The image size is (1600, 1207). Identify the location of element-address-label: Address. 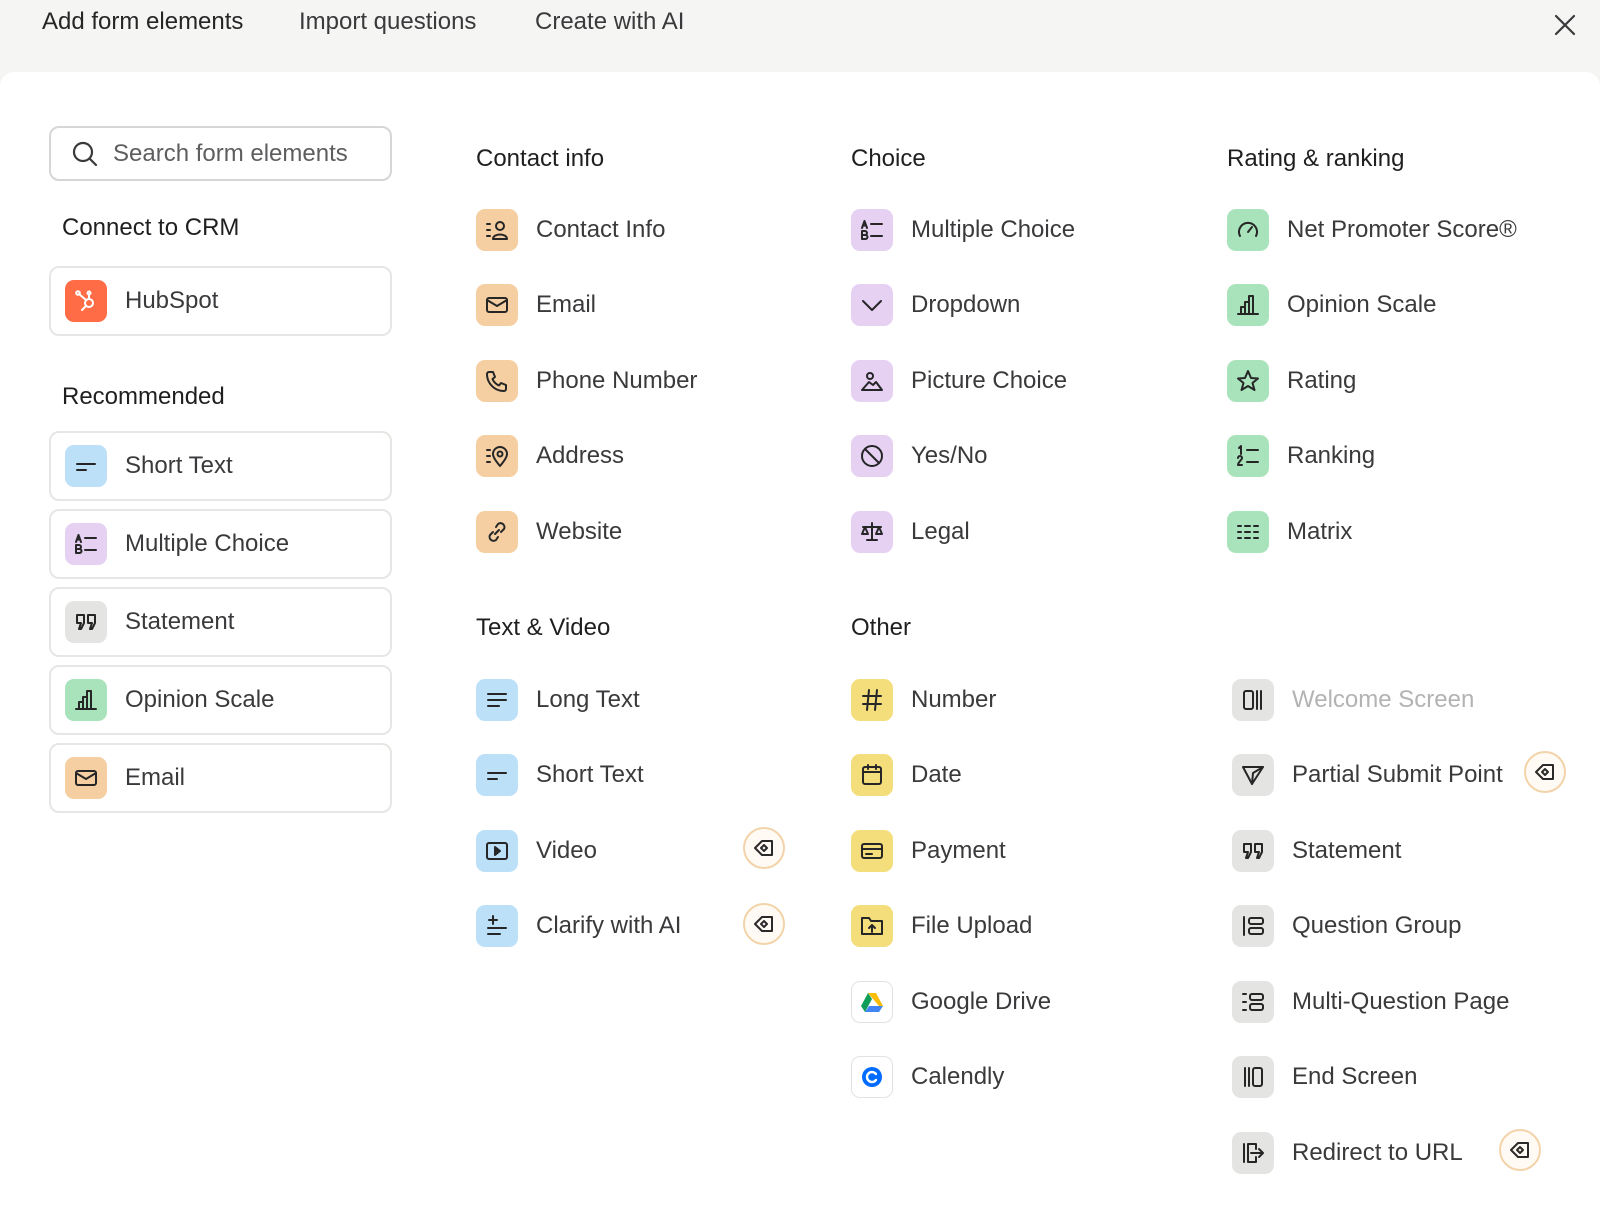
(580, 455).